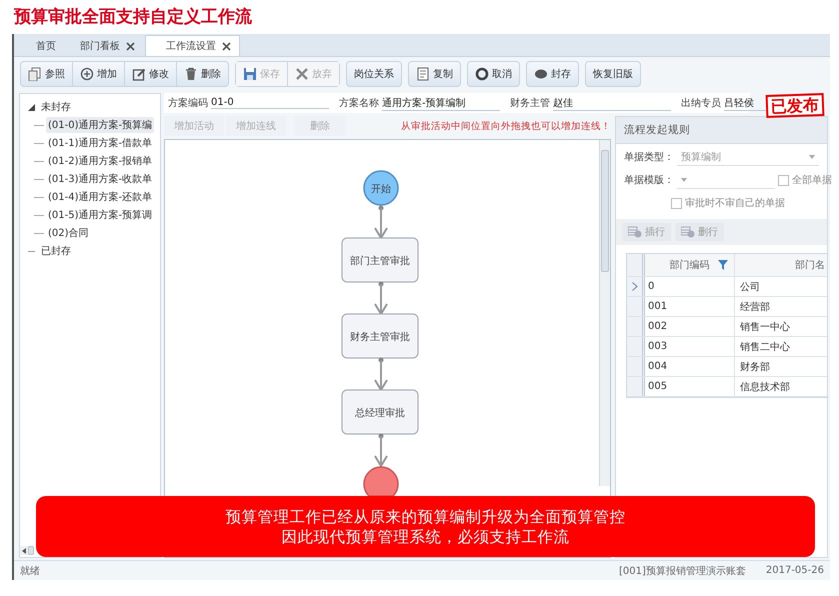  Describe the element at coordinates (690, 386) in the screenshot. I see `table-cell: 005` at that location.